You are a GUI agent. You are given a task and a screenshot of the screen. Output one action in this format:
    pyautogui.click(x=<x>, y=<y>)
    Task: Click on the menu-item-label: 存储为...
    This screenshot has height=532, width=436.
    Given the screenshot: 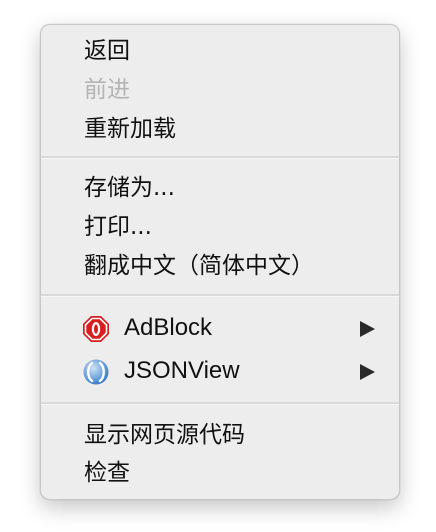 What is the action you would take?
    pyautogui.click(x=129, y=188)
    